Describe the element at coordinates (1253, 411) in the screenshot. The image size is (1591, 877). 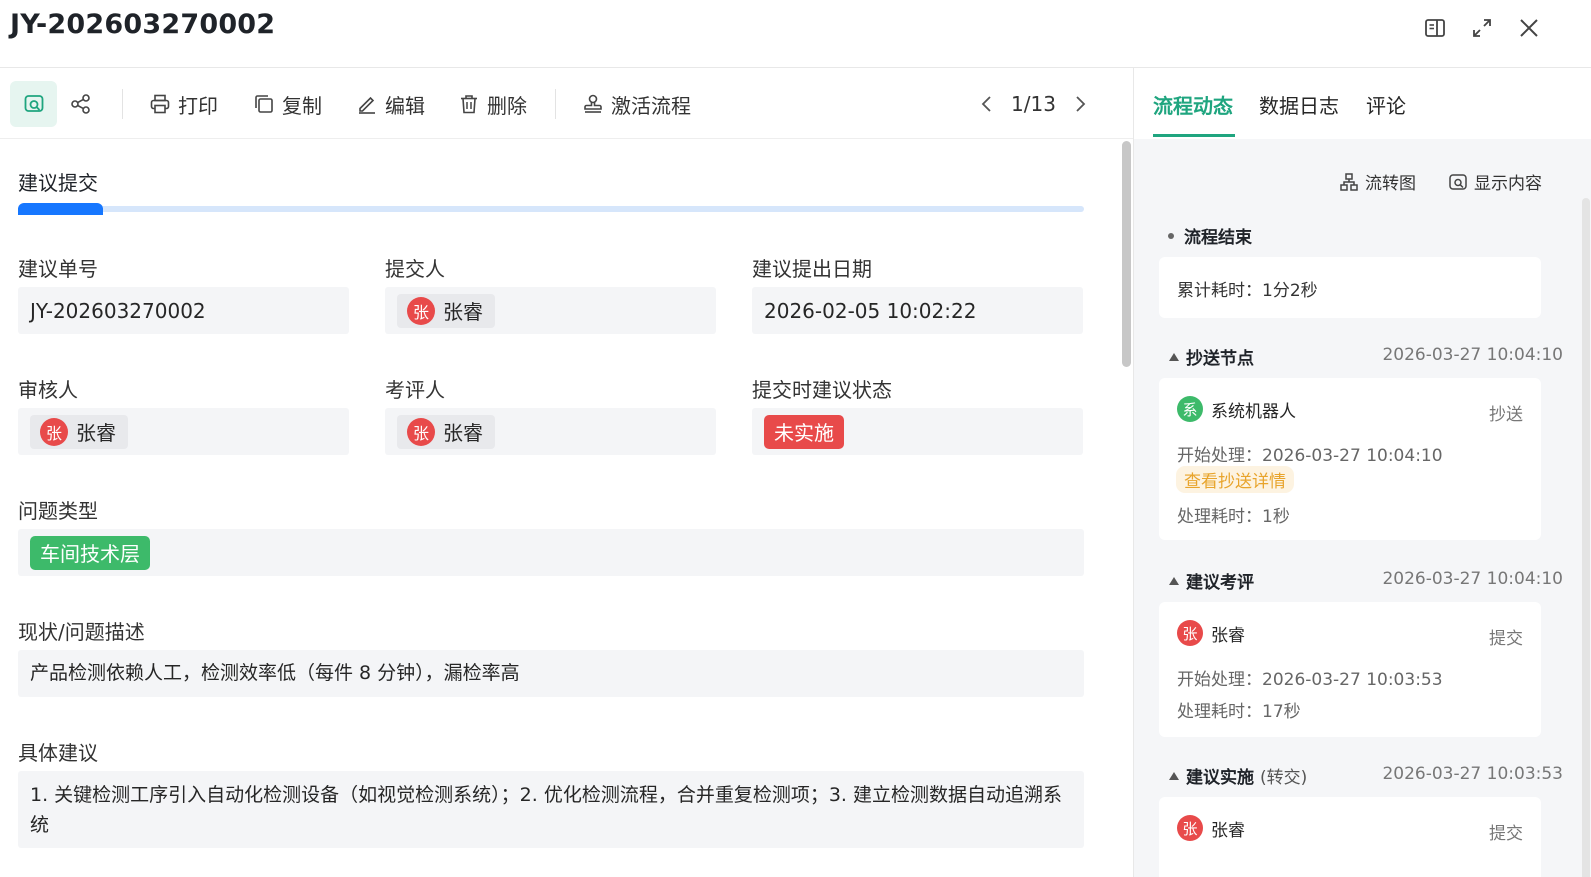
I see `cc-node-user-name: 系统机器人` at that location.